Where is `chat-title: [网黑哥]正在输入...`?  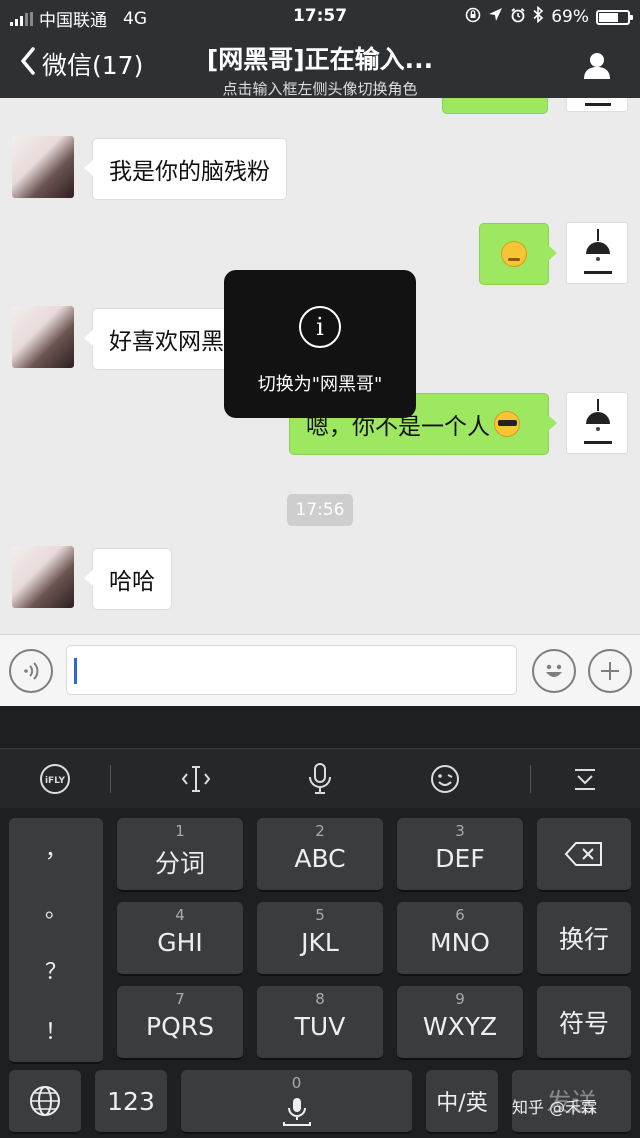
chat-title: [网黑哥]正在输入... is located at coordinates (320, 59).